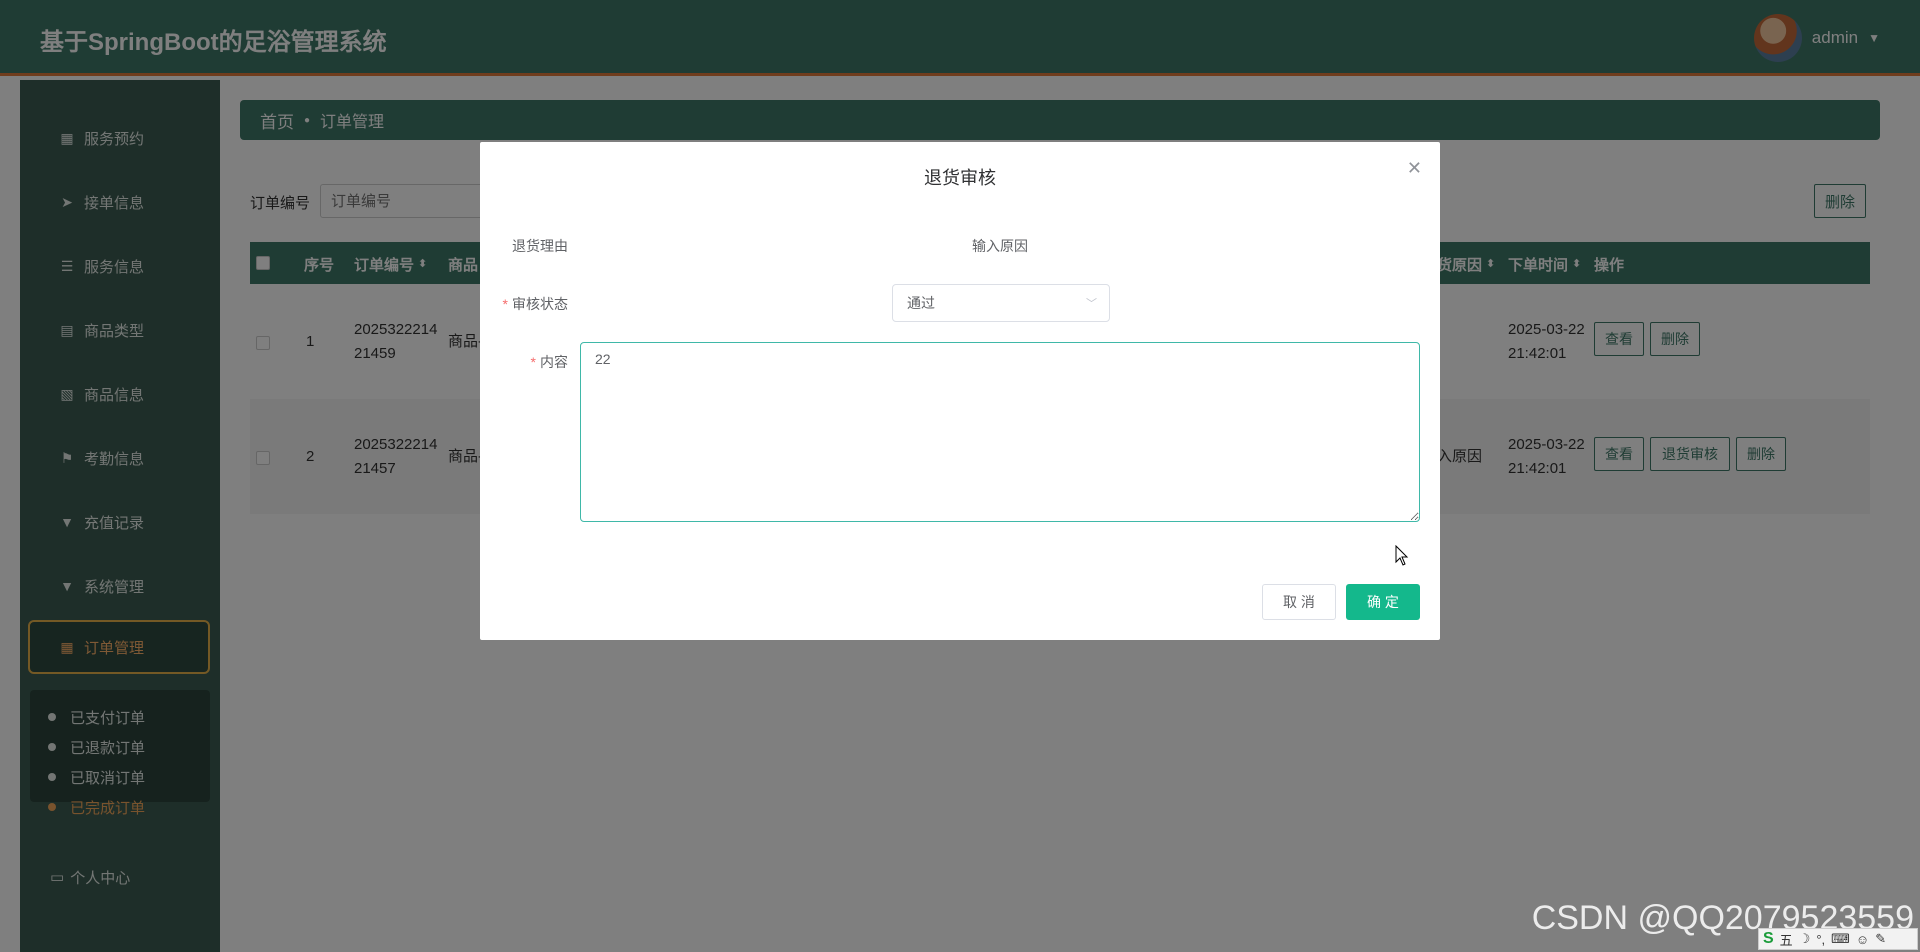  I want to click on select-value: 通过, so click(921, 303).